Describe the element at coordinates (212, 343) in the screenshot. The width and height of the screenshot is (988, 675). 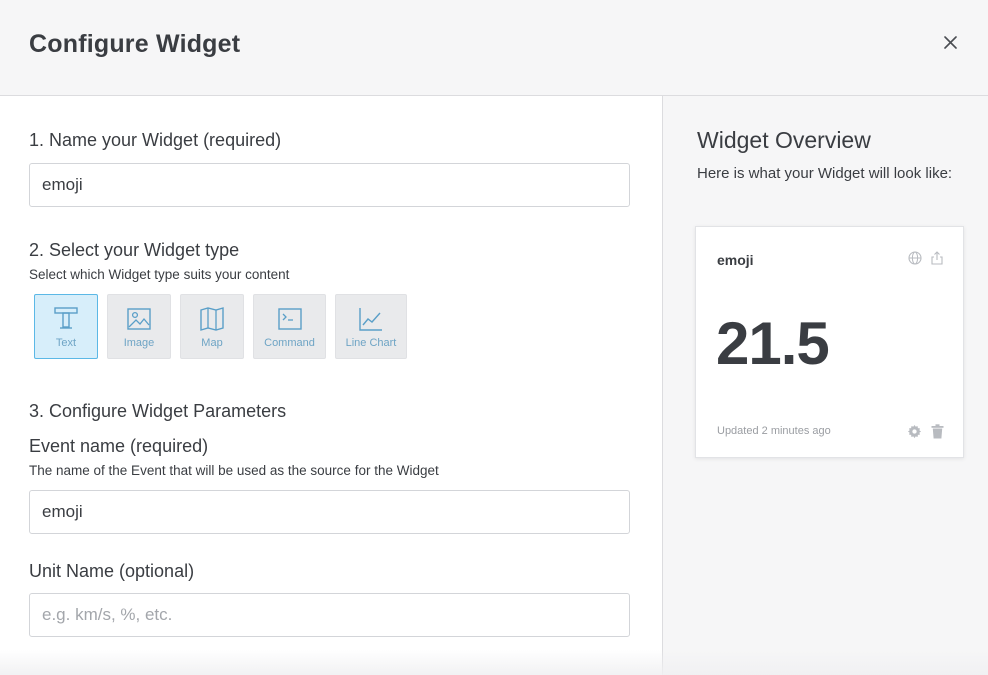
I see `type-tile-label: Map` at that location.